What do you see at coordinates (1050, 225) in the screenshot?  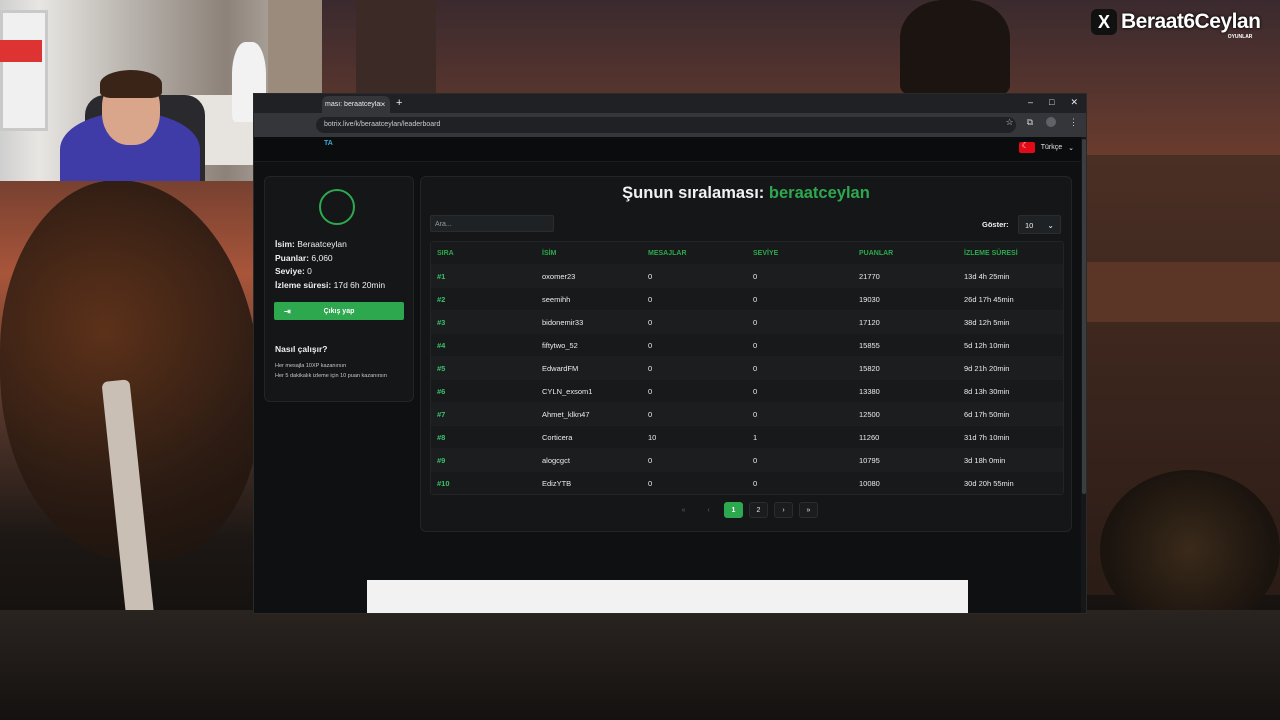 I see `chevron-down-icon: ⌄` at bounding box center [1050, 225].